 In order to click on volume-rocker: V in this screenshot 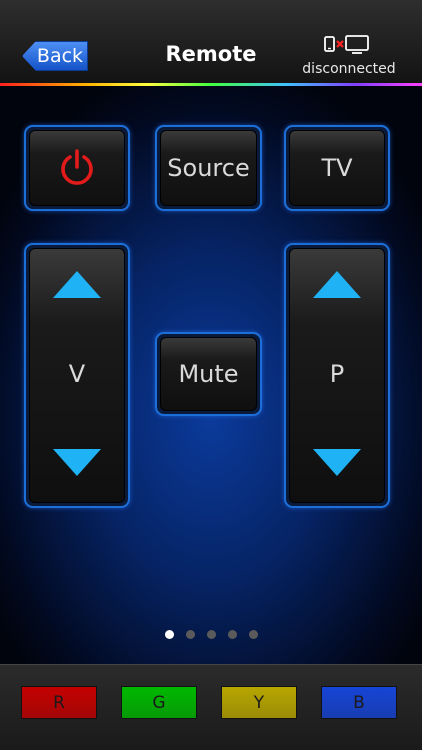, I will do `click(77, 375)`.